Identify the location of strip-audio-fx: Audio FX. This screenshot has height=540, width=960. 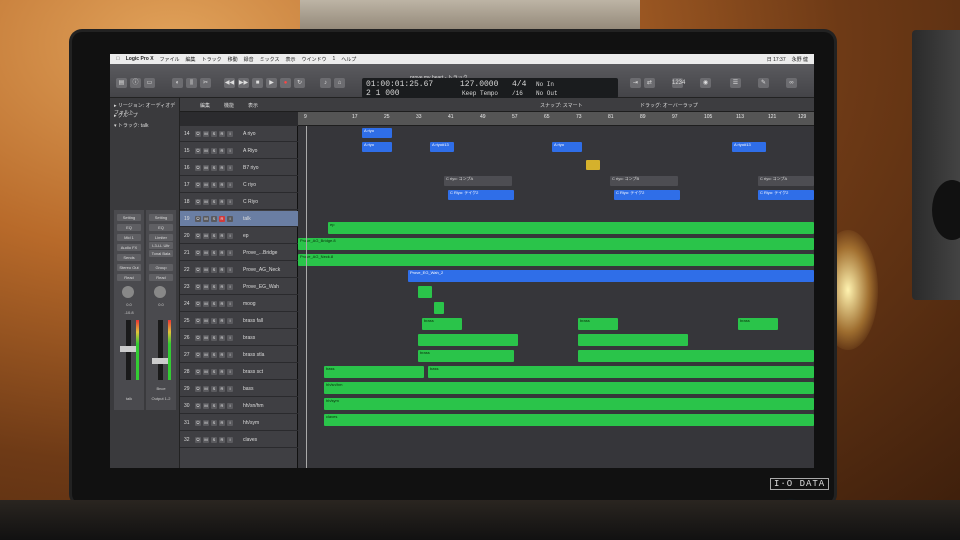
(129, 247).